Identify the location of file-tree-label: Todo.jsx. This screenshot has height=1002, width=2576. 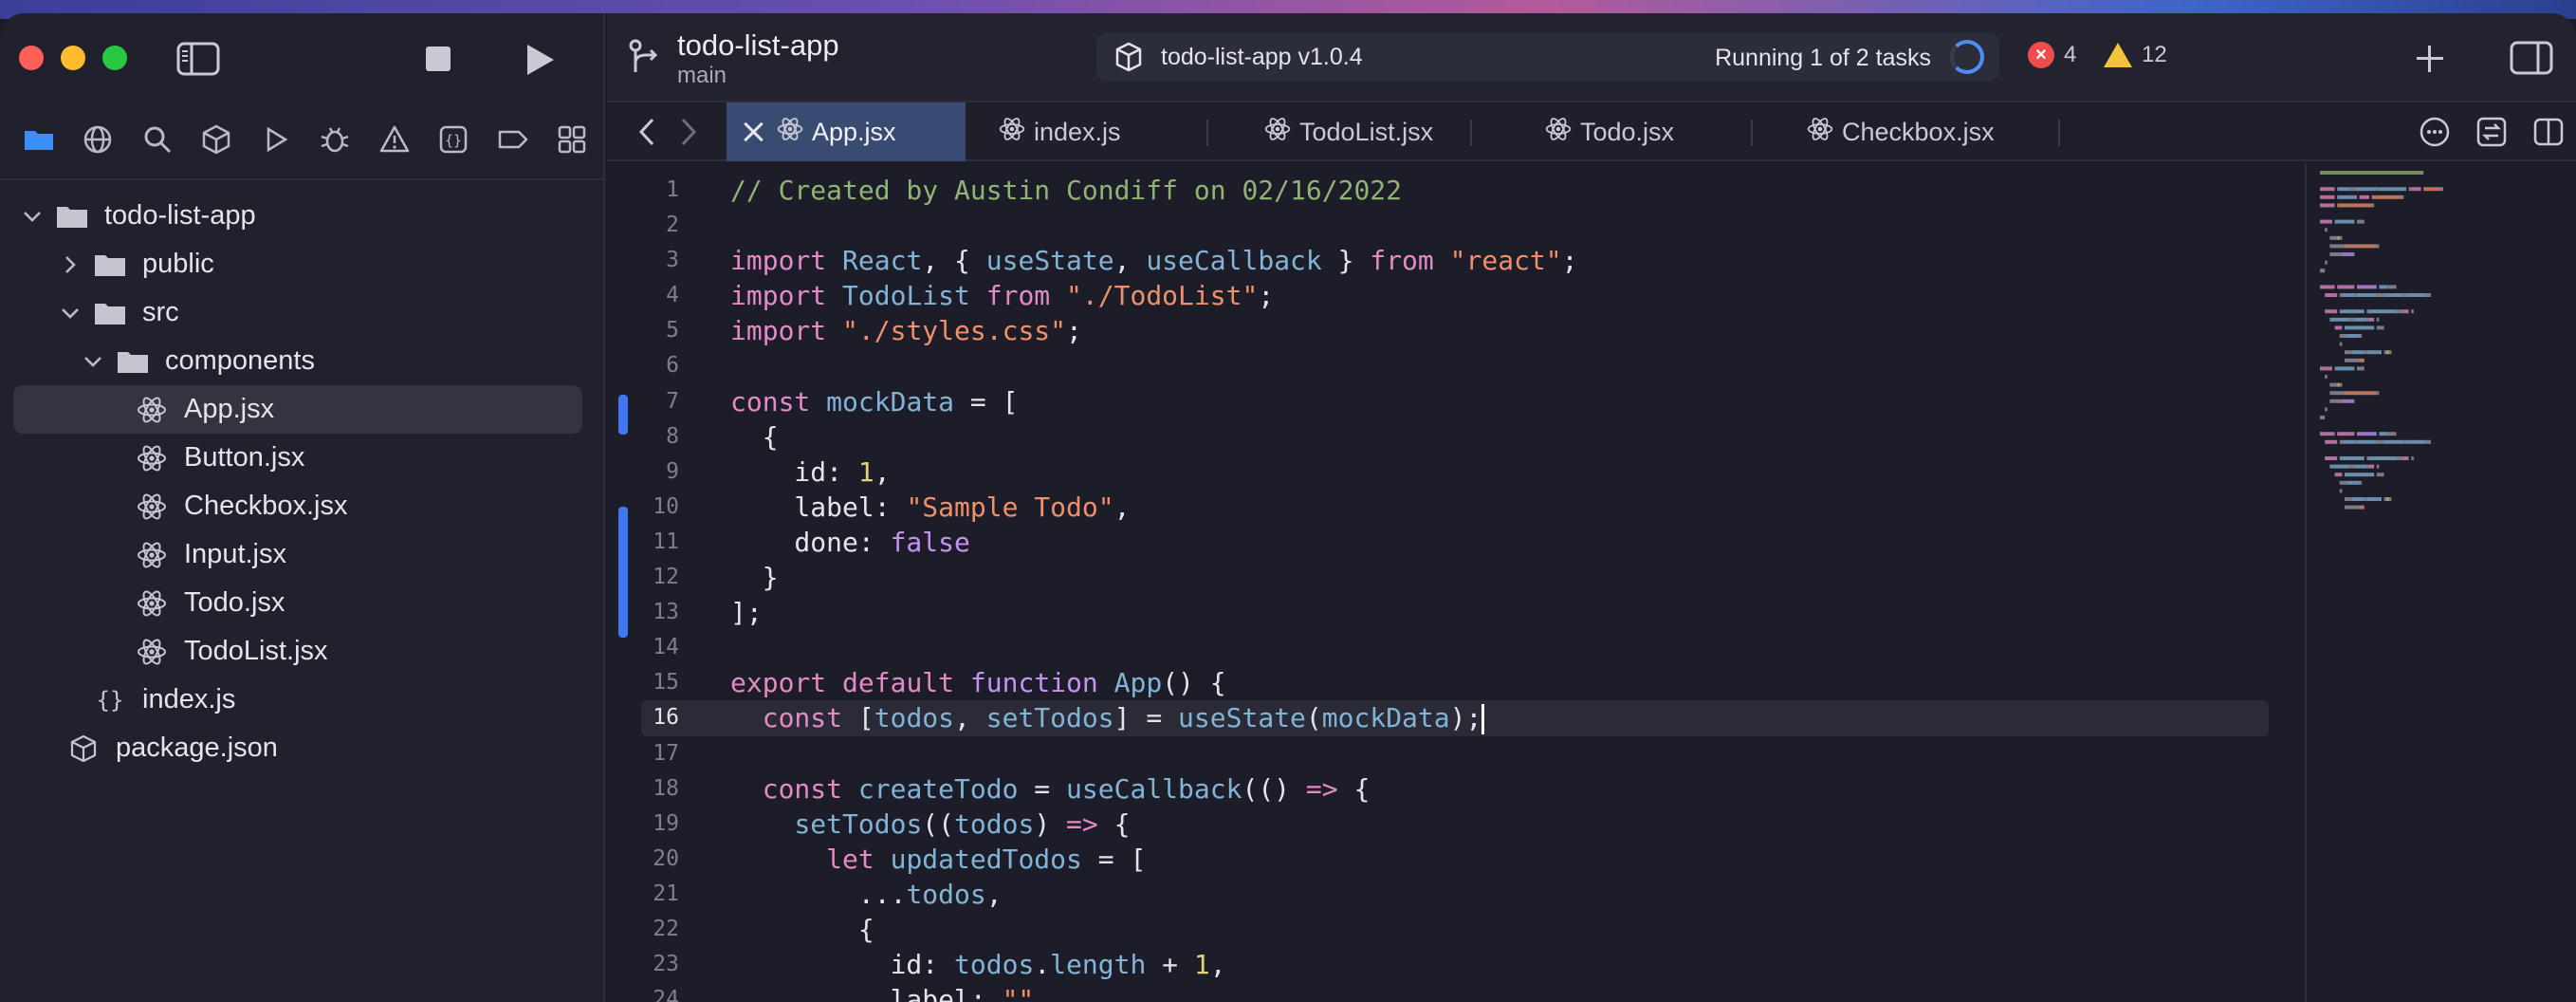
(234, 602).